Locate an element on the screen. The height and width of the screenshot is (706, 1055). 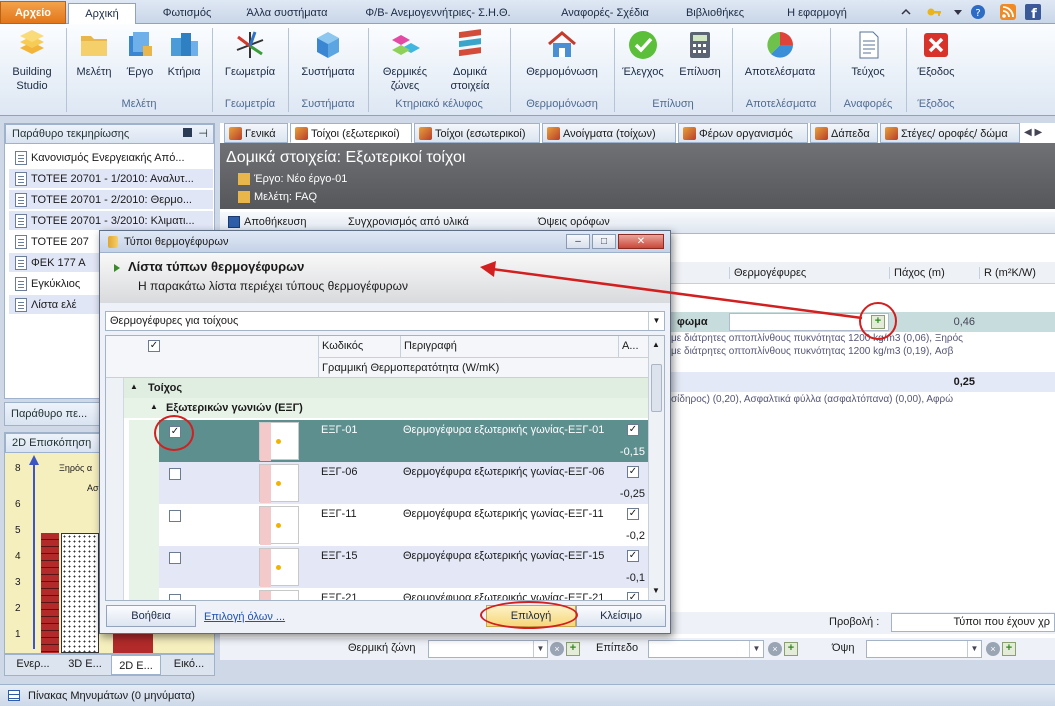
save-icon is located at coordinates (234, 222).